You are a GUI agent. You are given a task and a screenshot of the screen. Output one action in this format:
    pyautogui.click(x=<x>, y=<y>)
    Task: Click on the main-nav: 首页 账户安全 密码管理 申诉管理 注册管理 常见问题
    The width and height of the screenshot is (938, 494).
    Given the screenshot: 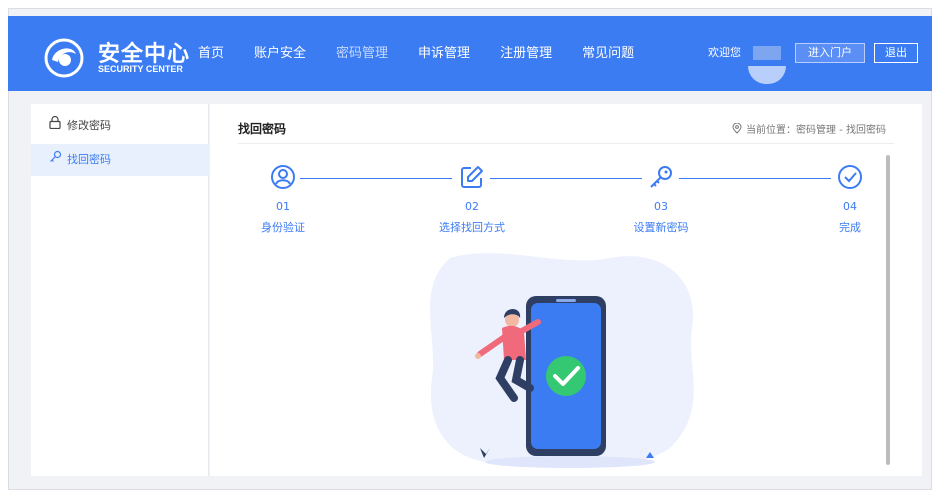 What is the action you would take?
    pyautogui.click(x=431, y=53)
    